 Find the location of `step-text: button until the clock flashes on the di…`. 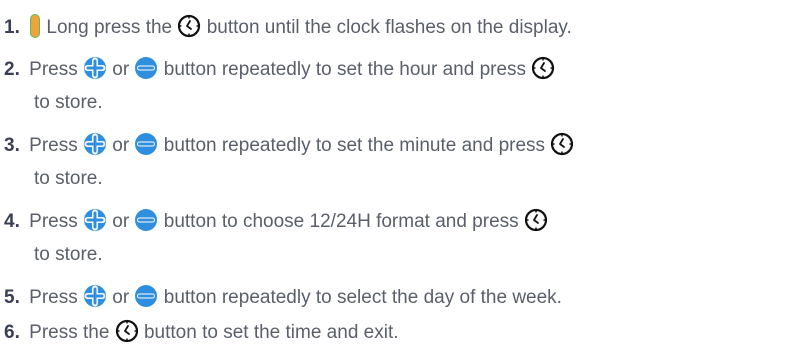

step-text: button until the clock flashes on the di… is located at coordinates (389, 27).